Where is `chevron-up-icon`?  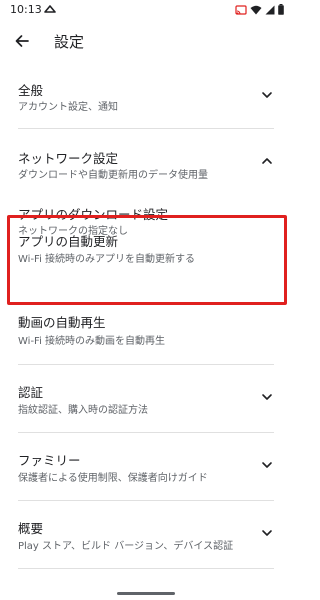
chevron-up-icon is located at coordinates (267, 161).